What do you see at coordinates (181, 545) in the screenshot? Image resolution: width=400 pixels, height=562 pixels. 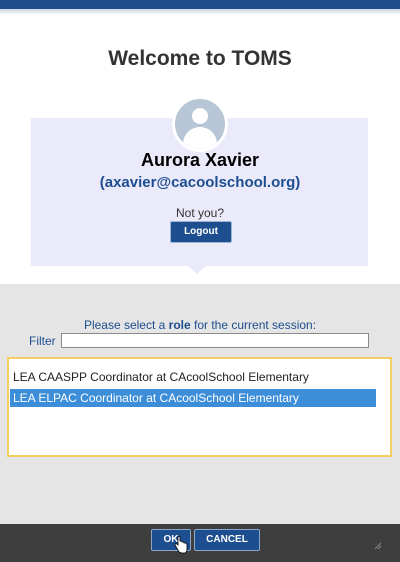 I see `hand-cursor-icon` at bounding box center [181, 545].